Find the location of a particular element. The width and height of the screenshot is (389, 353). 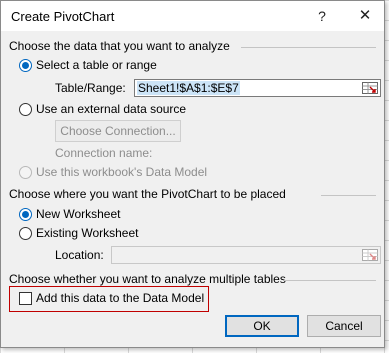

title-bar: Create PivotChart ? ✕ is located at coordinates (192, 16).